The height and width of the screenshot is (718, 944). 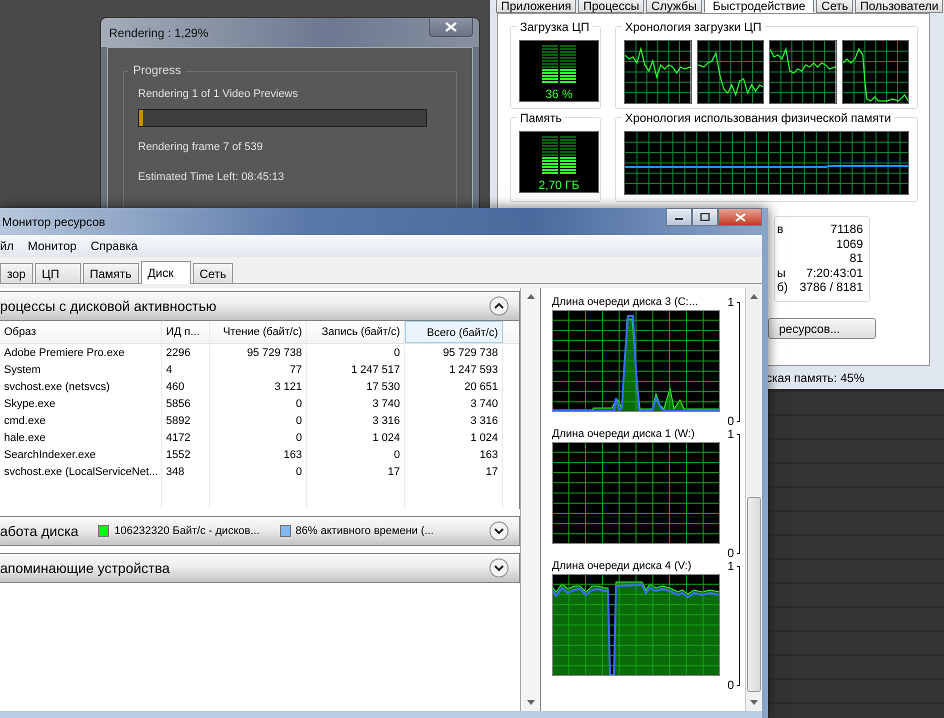 What do you see at coordinates (782, 287) in the screenshot?
I see `stat-label: б)` at bounding box center [782, 287].